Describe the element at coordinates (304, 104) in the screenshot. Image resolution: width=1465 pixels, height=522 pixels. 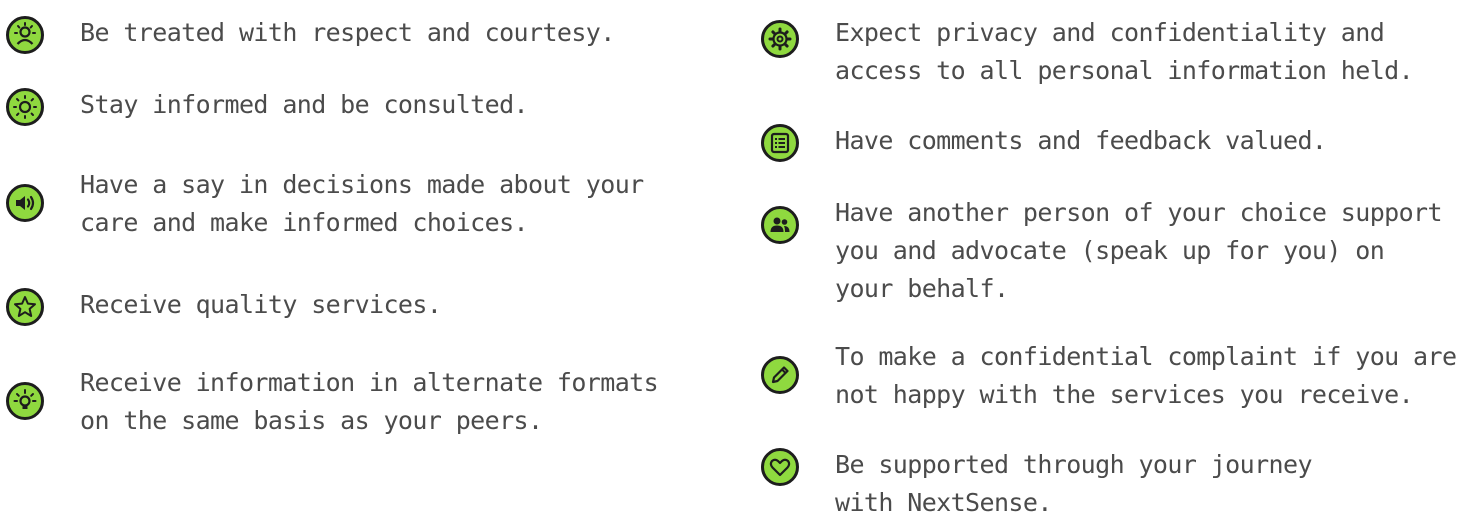
I see `right-item-text: Stay informed and be consulted.` at that location.